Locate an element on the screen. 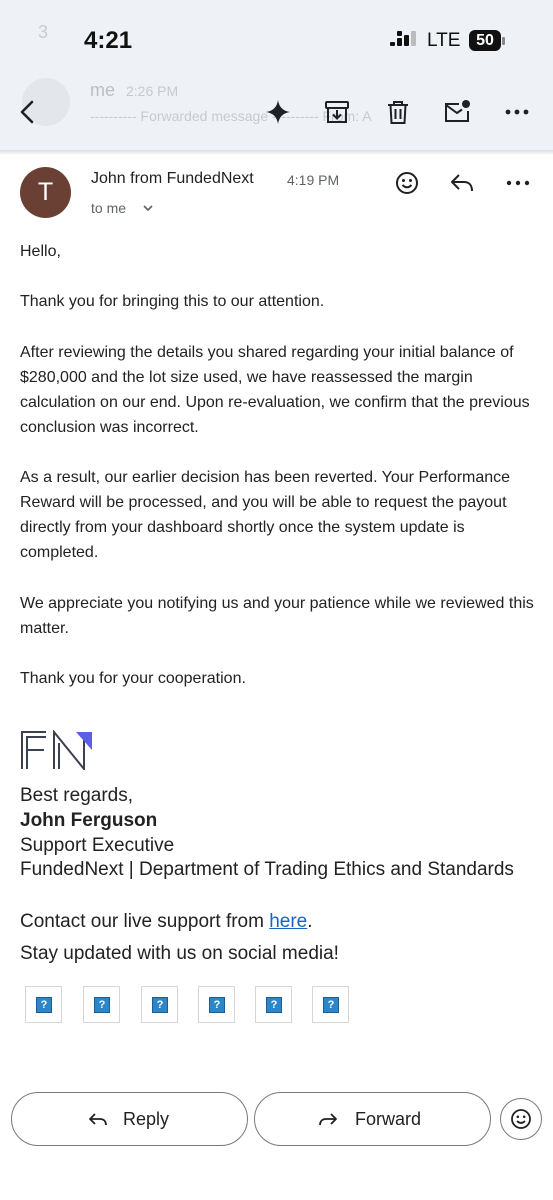 This screenshot has width=553, height=1200. topbar-divider is located at coordinates (276, 152).